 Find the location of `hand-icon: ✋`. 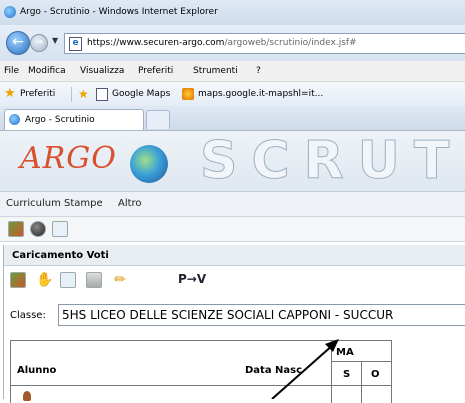

hand-icon: ✋ is located at coordinates (44, 280).